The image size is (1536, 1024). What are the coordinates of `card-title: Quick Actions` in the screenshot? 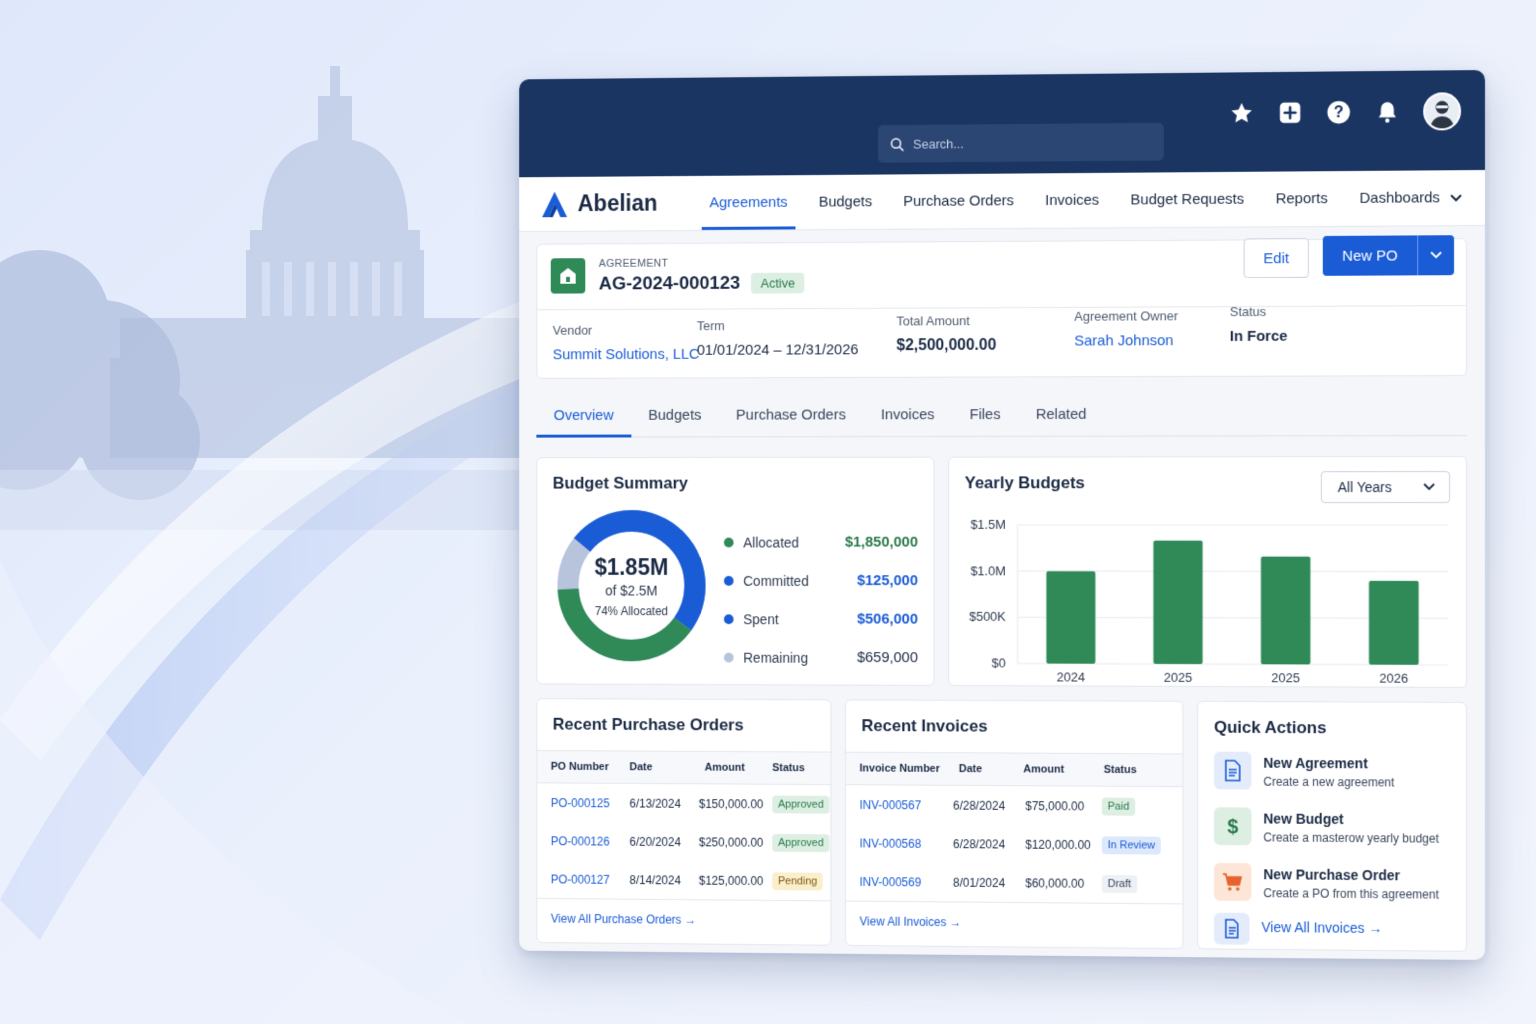 It's located at (1270, 727).